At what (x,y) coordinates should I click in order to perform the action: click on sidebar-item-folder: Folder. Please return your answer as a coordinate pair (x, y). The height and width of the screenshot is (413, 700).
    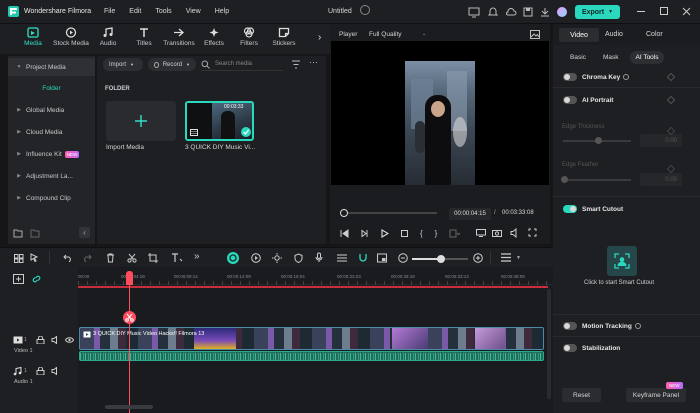
    Looking at the image, I should click on (51, 88).